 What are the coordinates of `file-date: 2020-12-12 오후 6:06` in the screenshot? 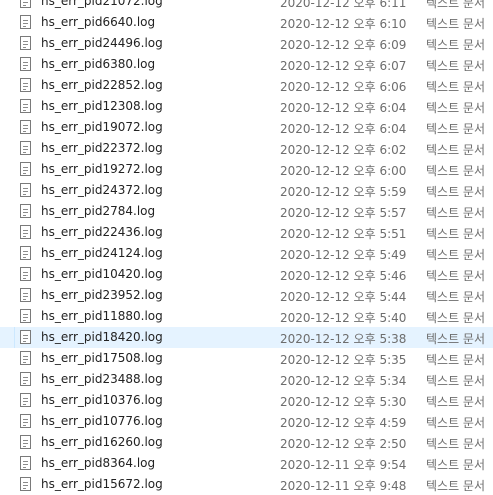 It's located at (343, 87).